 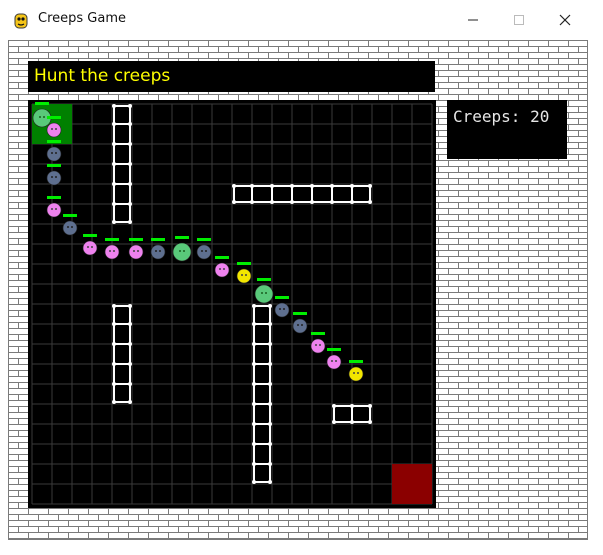 I want to click on close-icon, so click(x=565, y=20).